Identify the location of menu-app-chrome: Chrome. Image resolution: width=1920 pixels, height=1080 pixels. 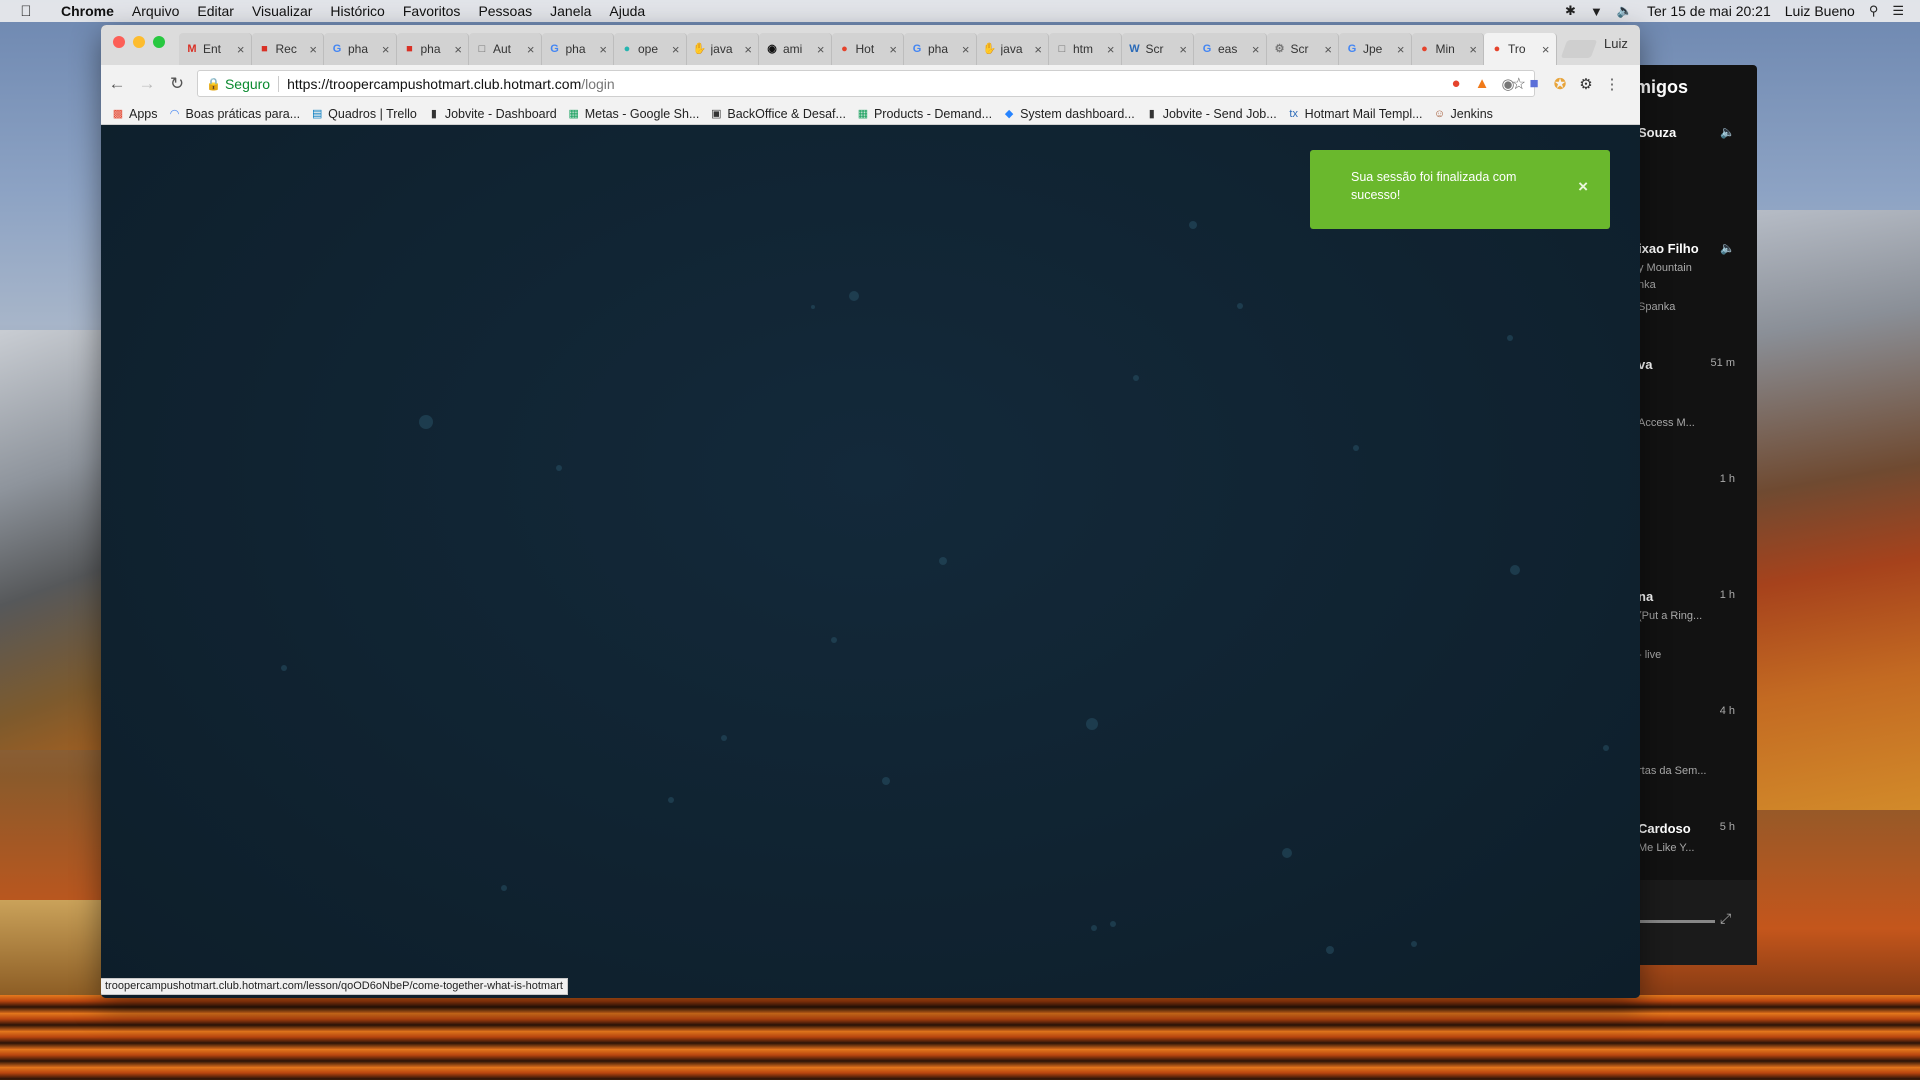
(87, 11).